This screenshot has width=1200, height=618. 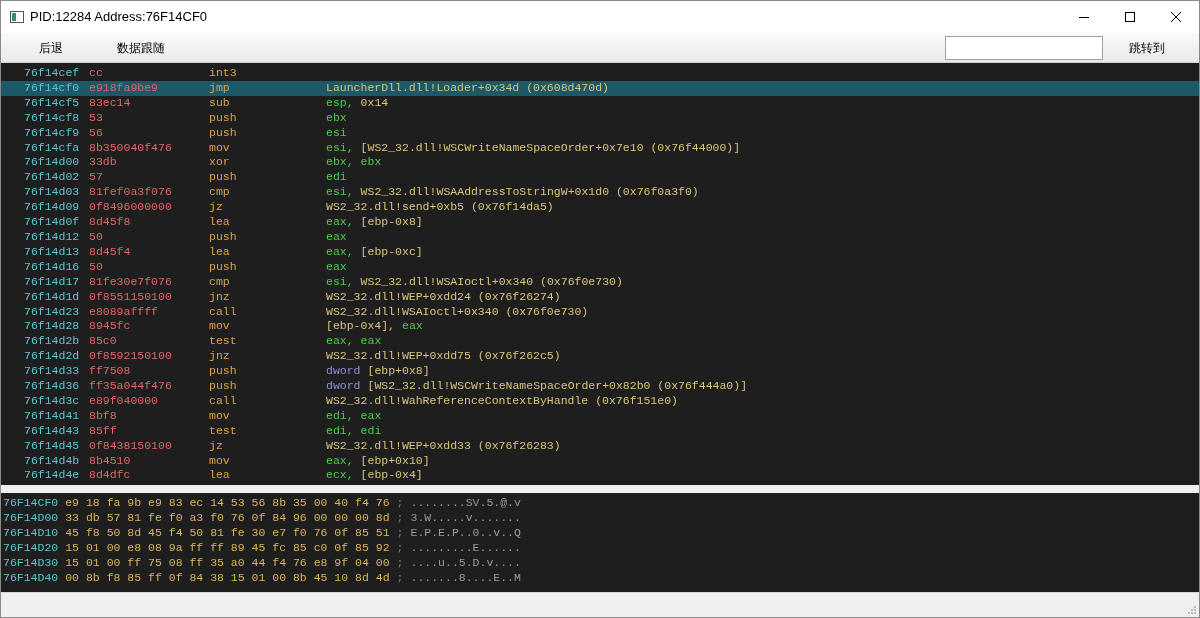 I want to click on bytes-text: 8b4510, so click(x=110, y=461).